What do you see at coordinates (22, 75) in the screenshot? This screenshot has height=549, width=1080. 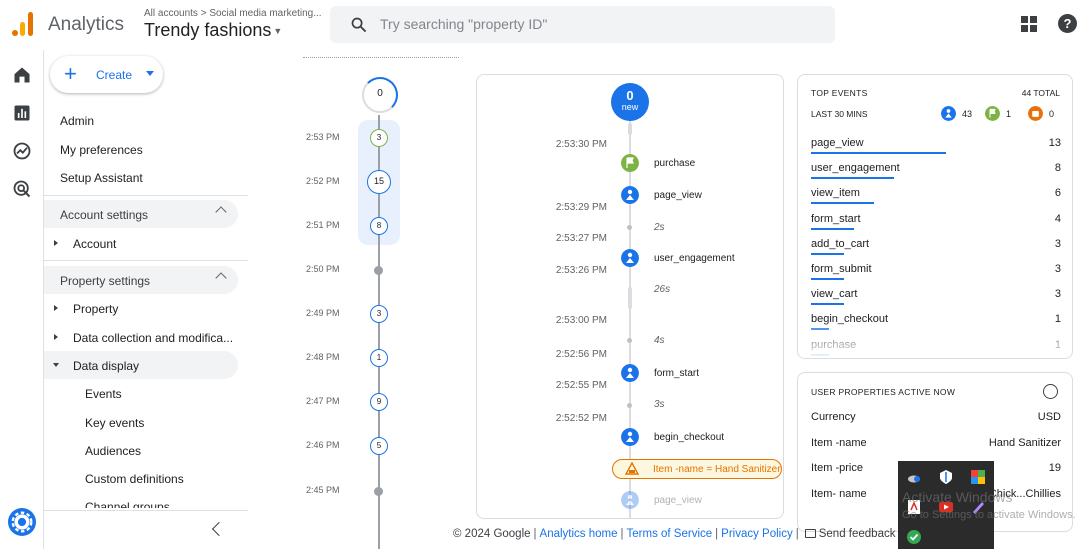 I see `home-icon` at bounding box center [22, 75].